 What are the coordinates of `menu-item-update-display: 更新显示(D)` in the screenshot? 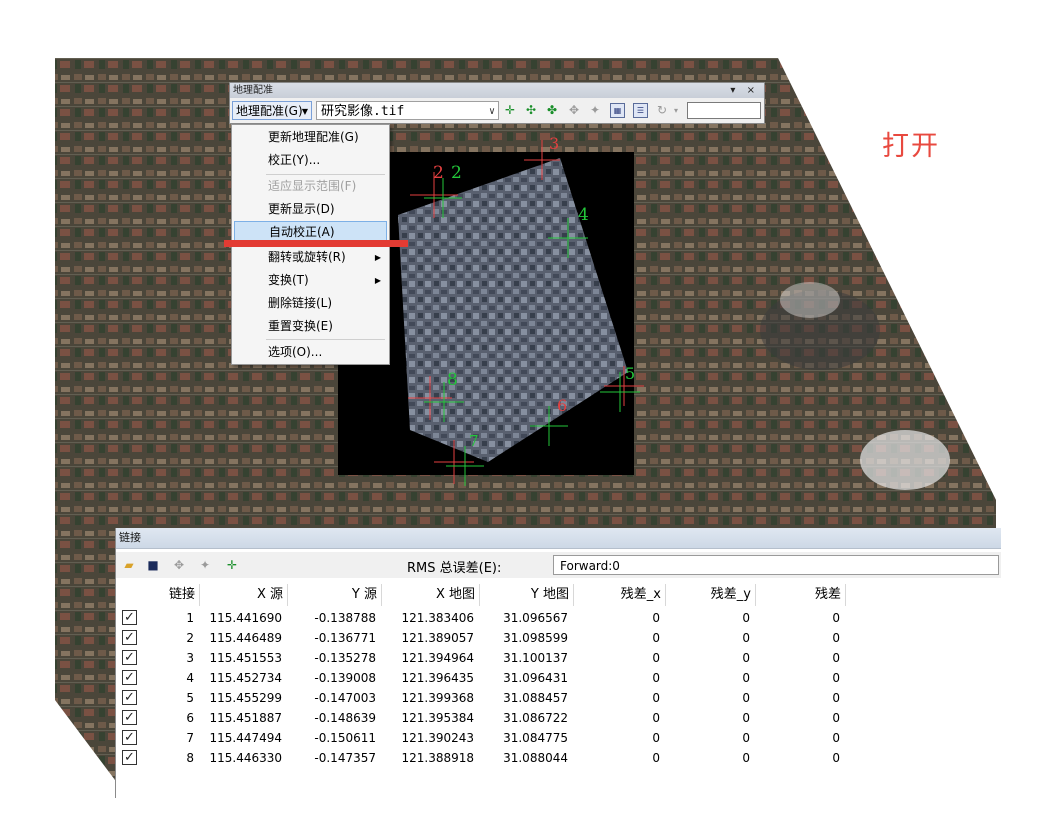 It's located at (310, 209).